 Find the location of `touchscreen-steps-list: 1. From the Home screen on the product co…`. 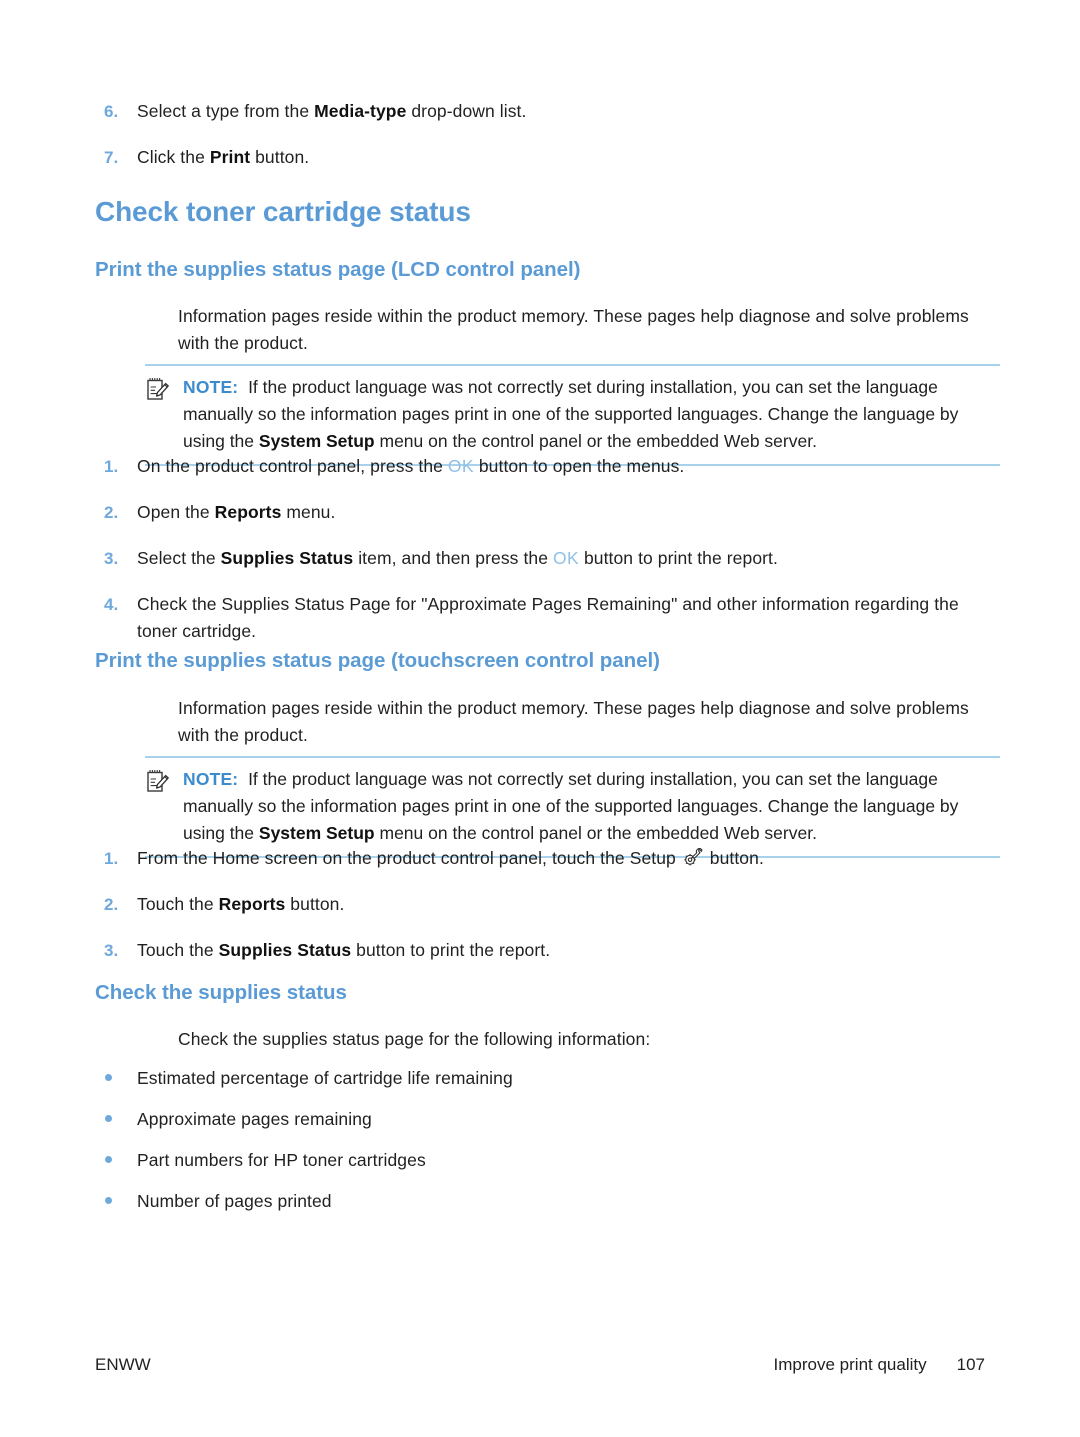

touchscreen-steps-list: 1. From the Home screen on the product co… is located at coordinates (540, 914).